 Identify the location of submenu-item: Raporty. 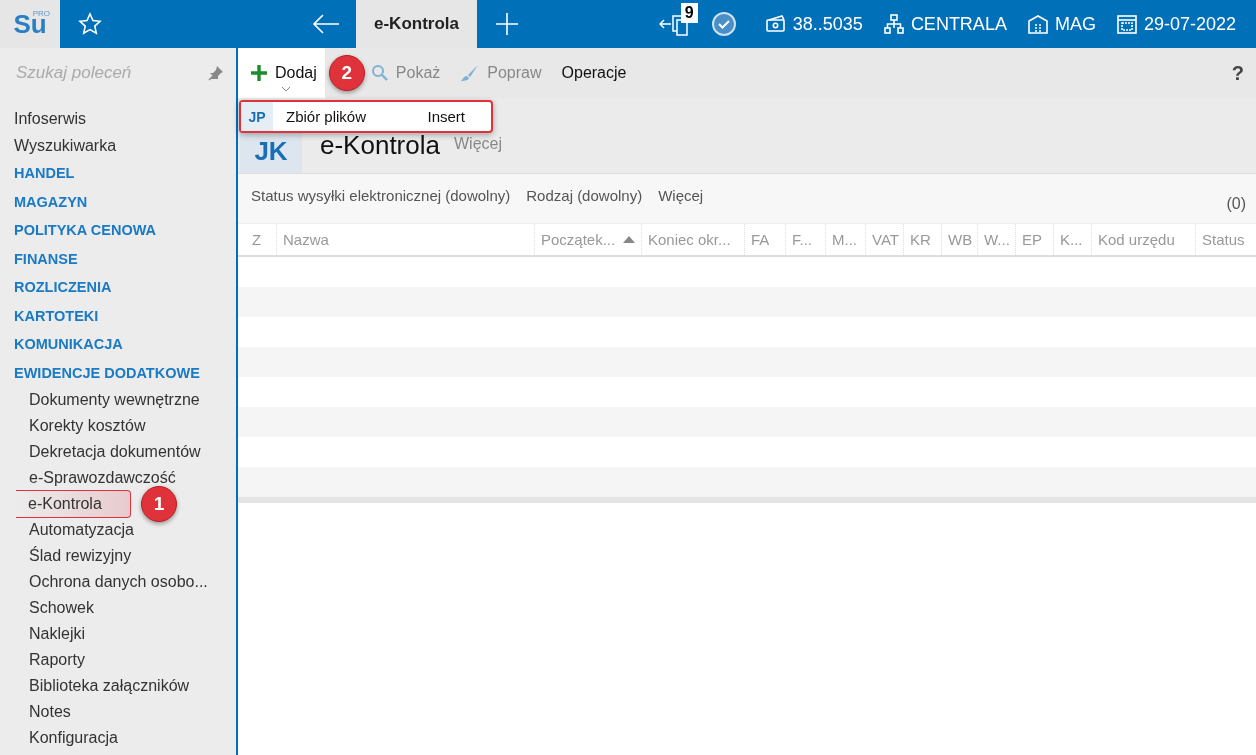
(65, 660).